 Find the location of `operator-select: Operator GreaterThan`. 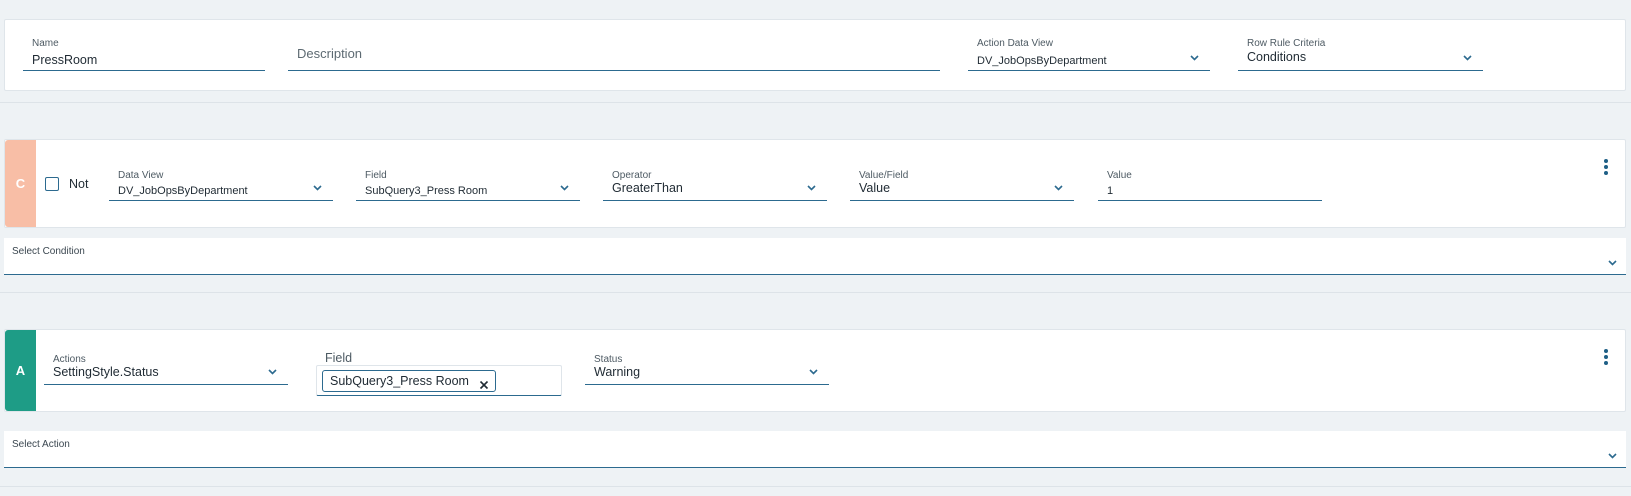

operator-select: Operator GreaterThan is located at coordinates (715, 185).